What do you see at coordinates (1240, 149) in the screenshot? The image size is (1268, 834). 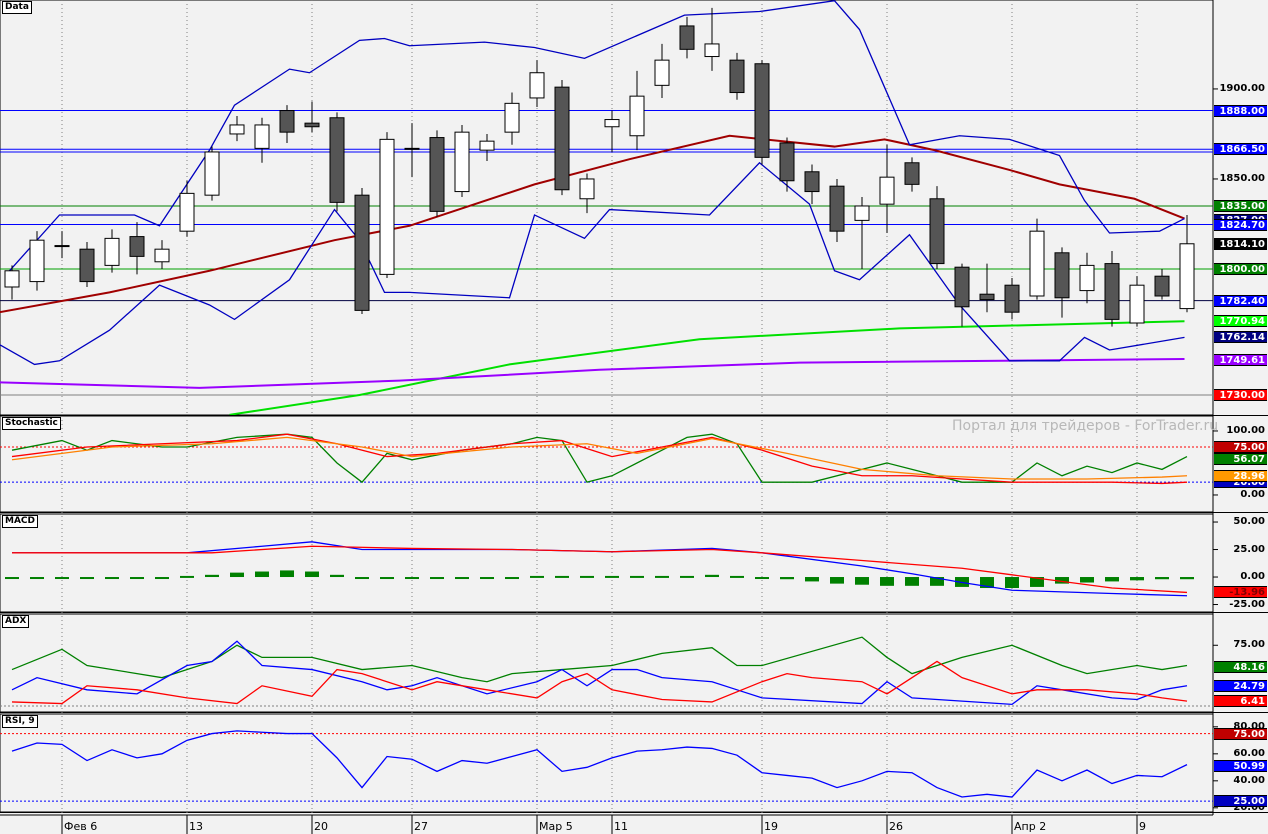 I see `price-tag: 1866.50` at bounding box center [1240, 149].